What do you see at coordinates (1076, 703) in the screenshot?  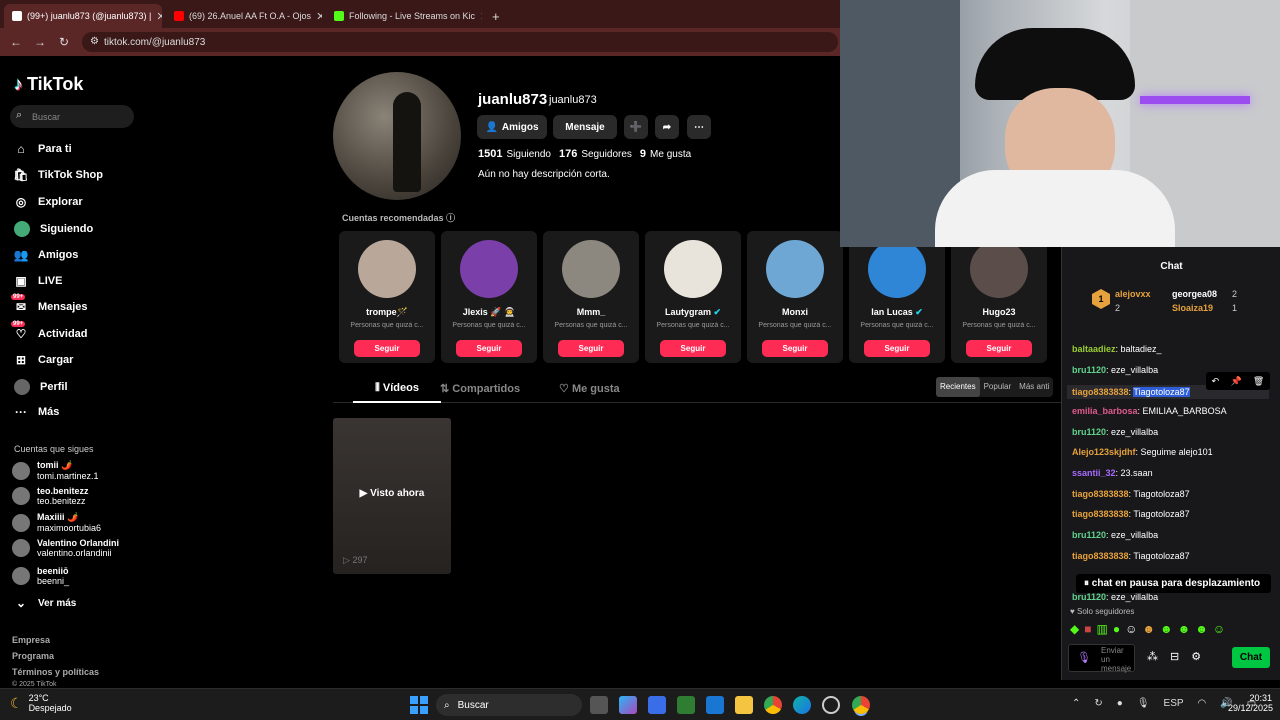 I see `chevron-up-icon: ⌃` at bounding box center [1076, 703].